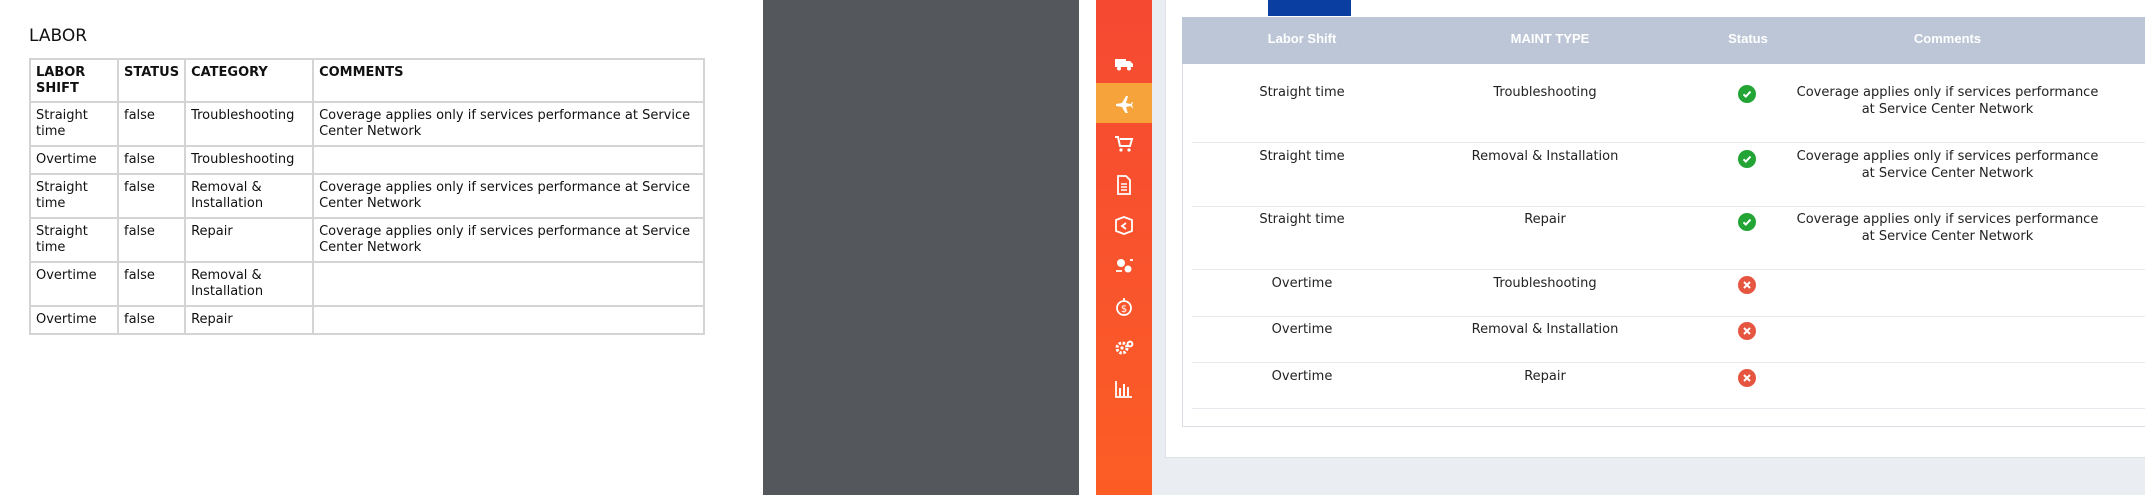 This screenshot has width=2145, height=495. Describe the element at coordinates (151, 80) in the screenshot. I see `column-header-status: STATUS` at that location.